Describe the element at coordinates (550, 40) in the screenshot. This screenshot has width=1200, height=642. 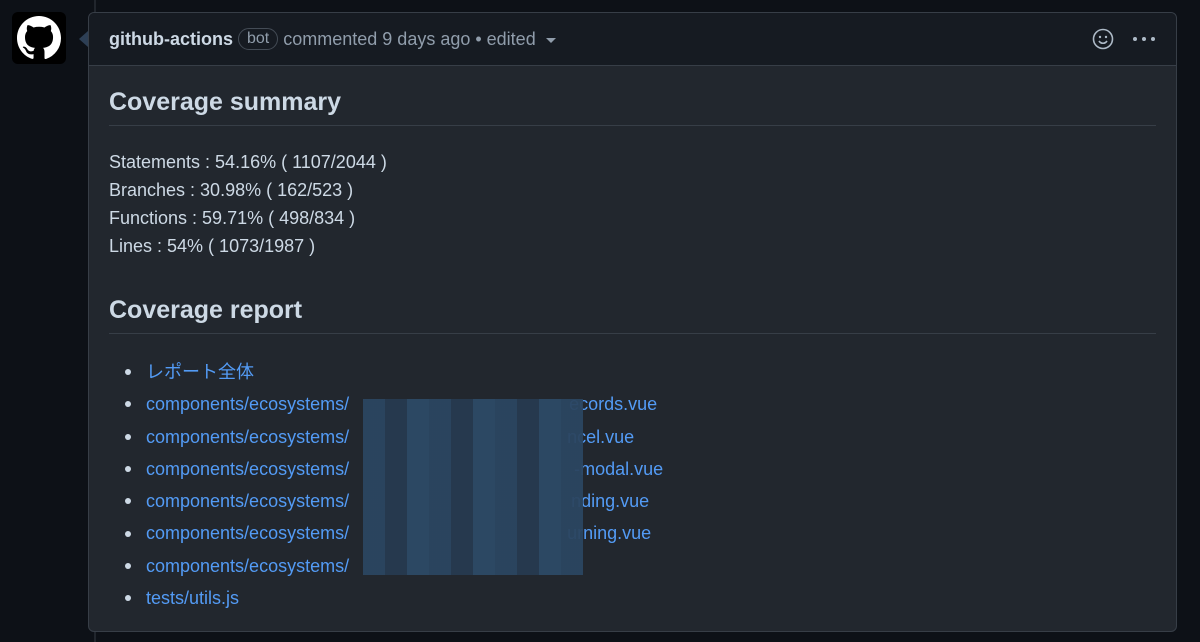
I see `caret-down-icon` at that location.